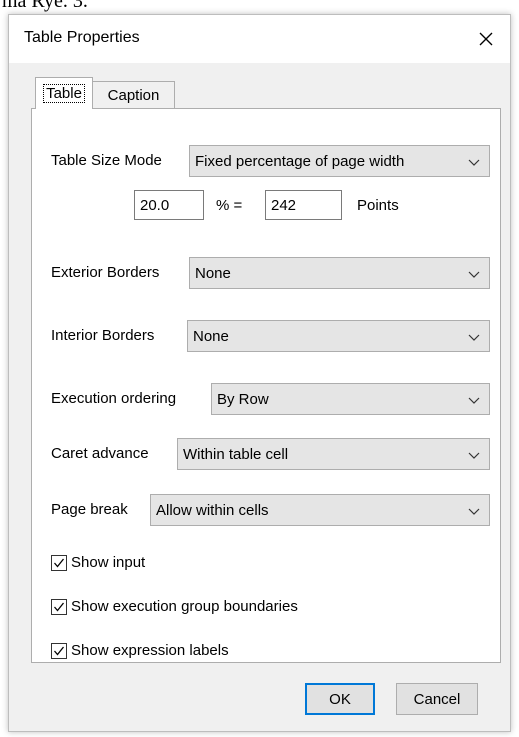 The height and width of the screenshot is (737, 519). I want to click on ok-button: OK, so click(340, 699).